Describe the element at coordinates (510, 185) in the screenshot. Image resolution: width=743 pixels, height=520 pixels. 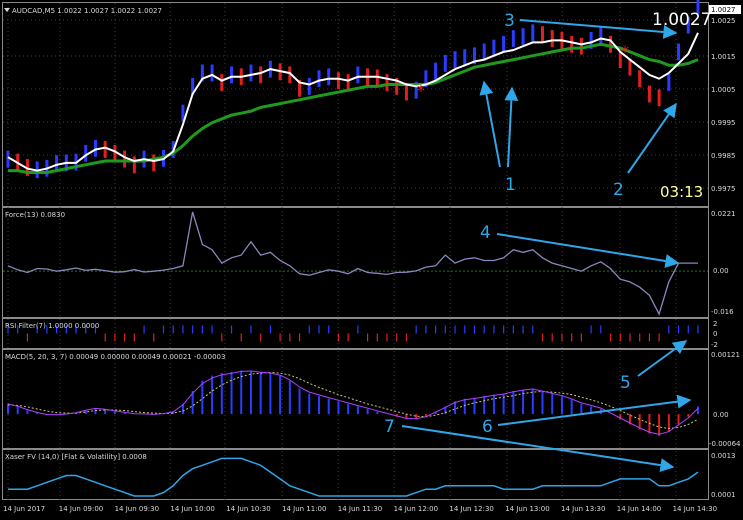
I see `annotation-label-1: 1` at that location.